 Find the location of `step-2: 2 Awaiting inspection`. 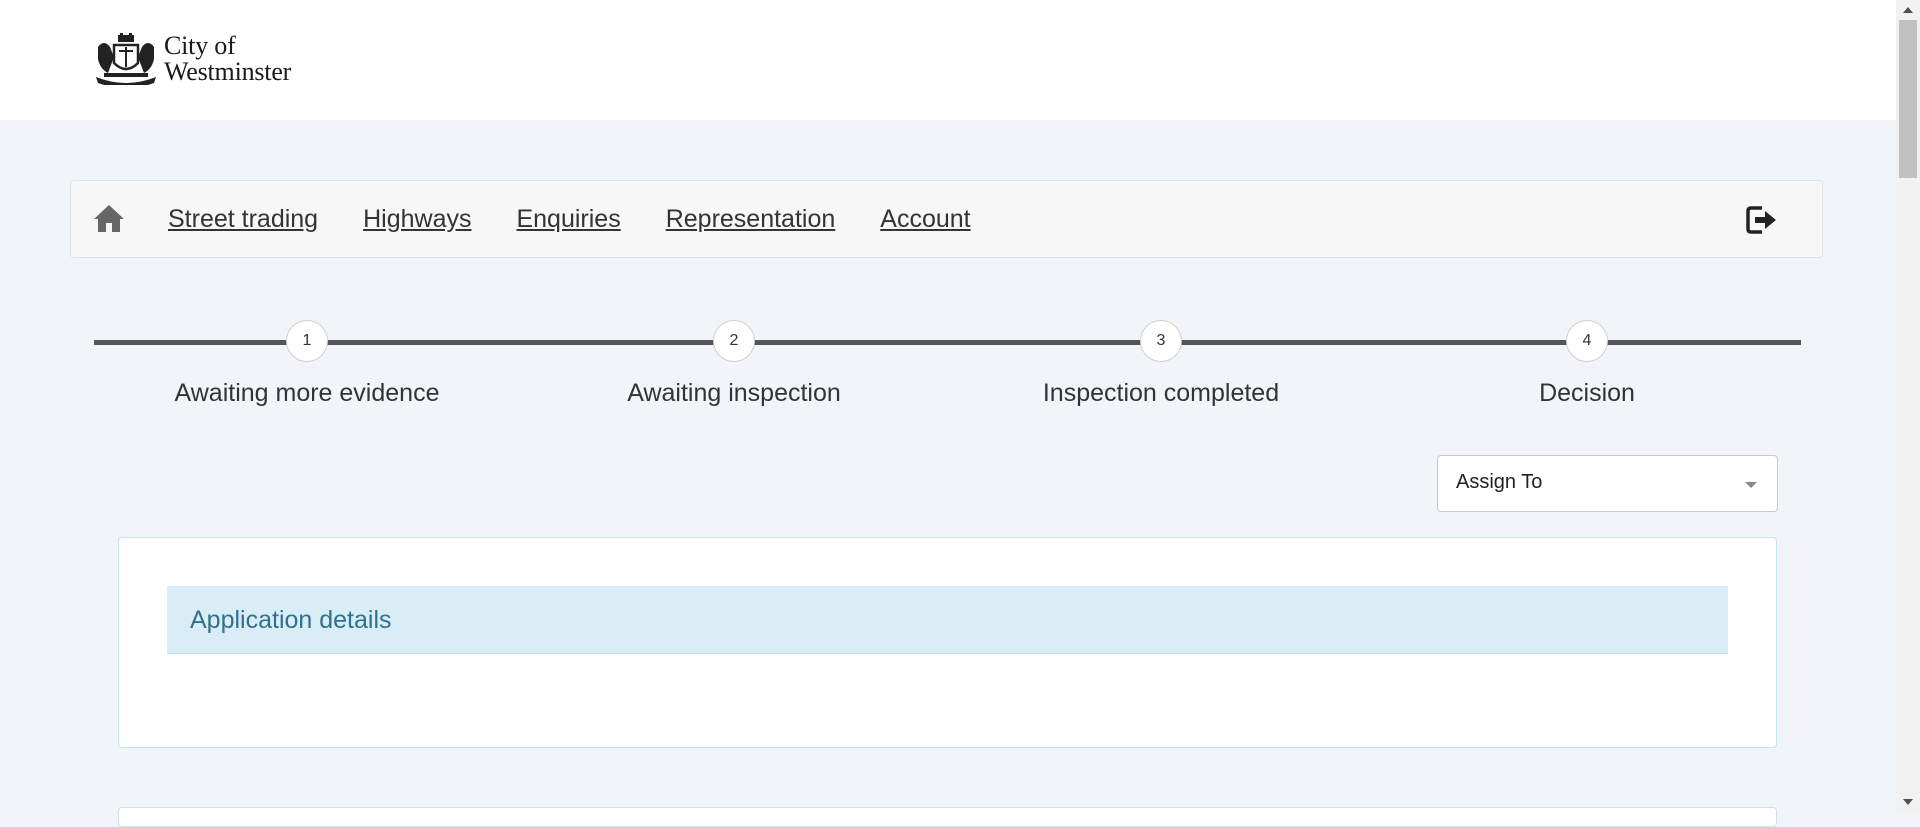

step-2: 2 Awaiting inspection is located at coordinates (734, 363).